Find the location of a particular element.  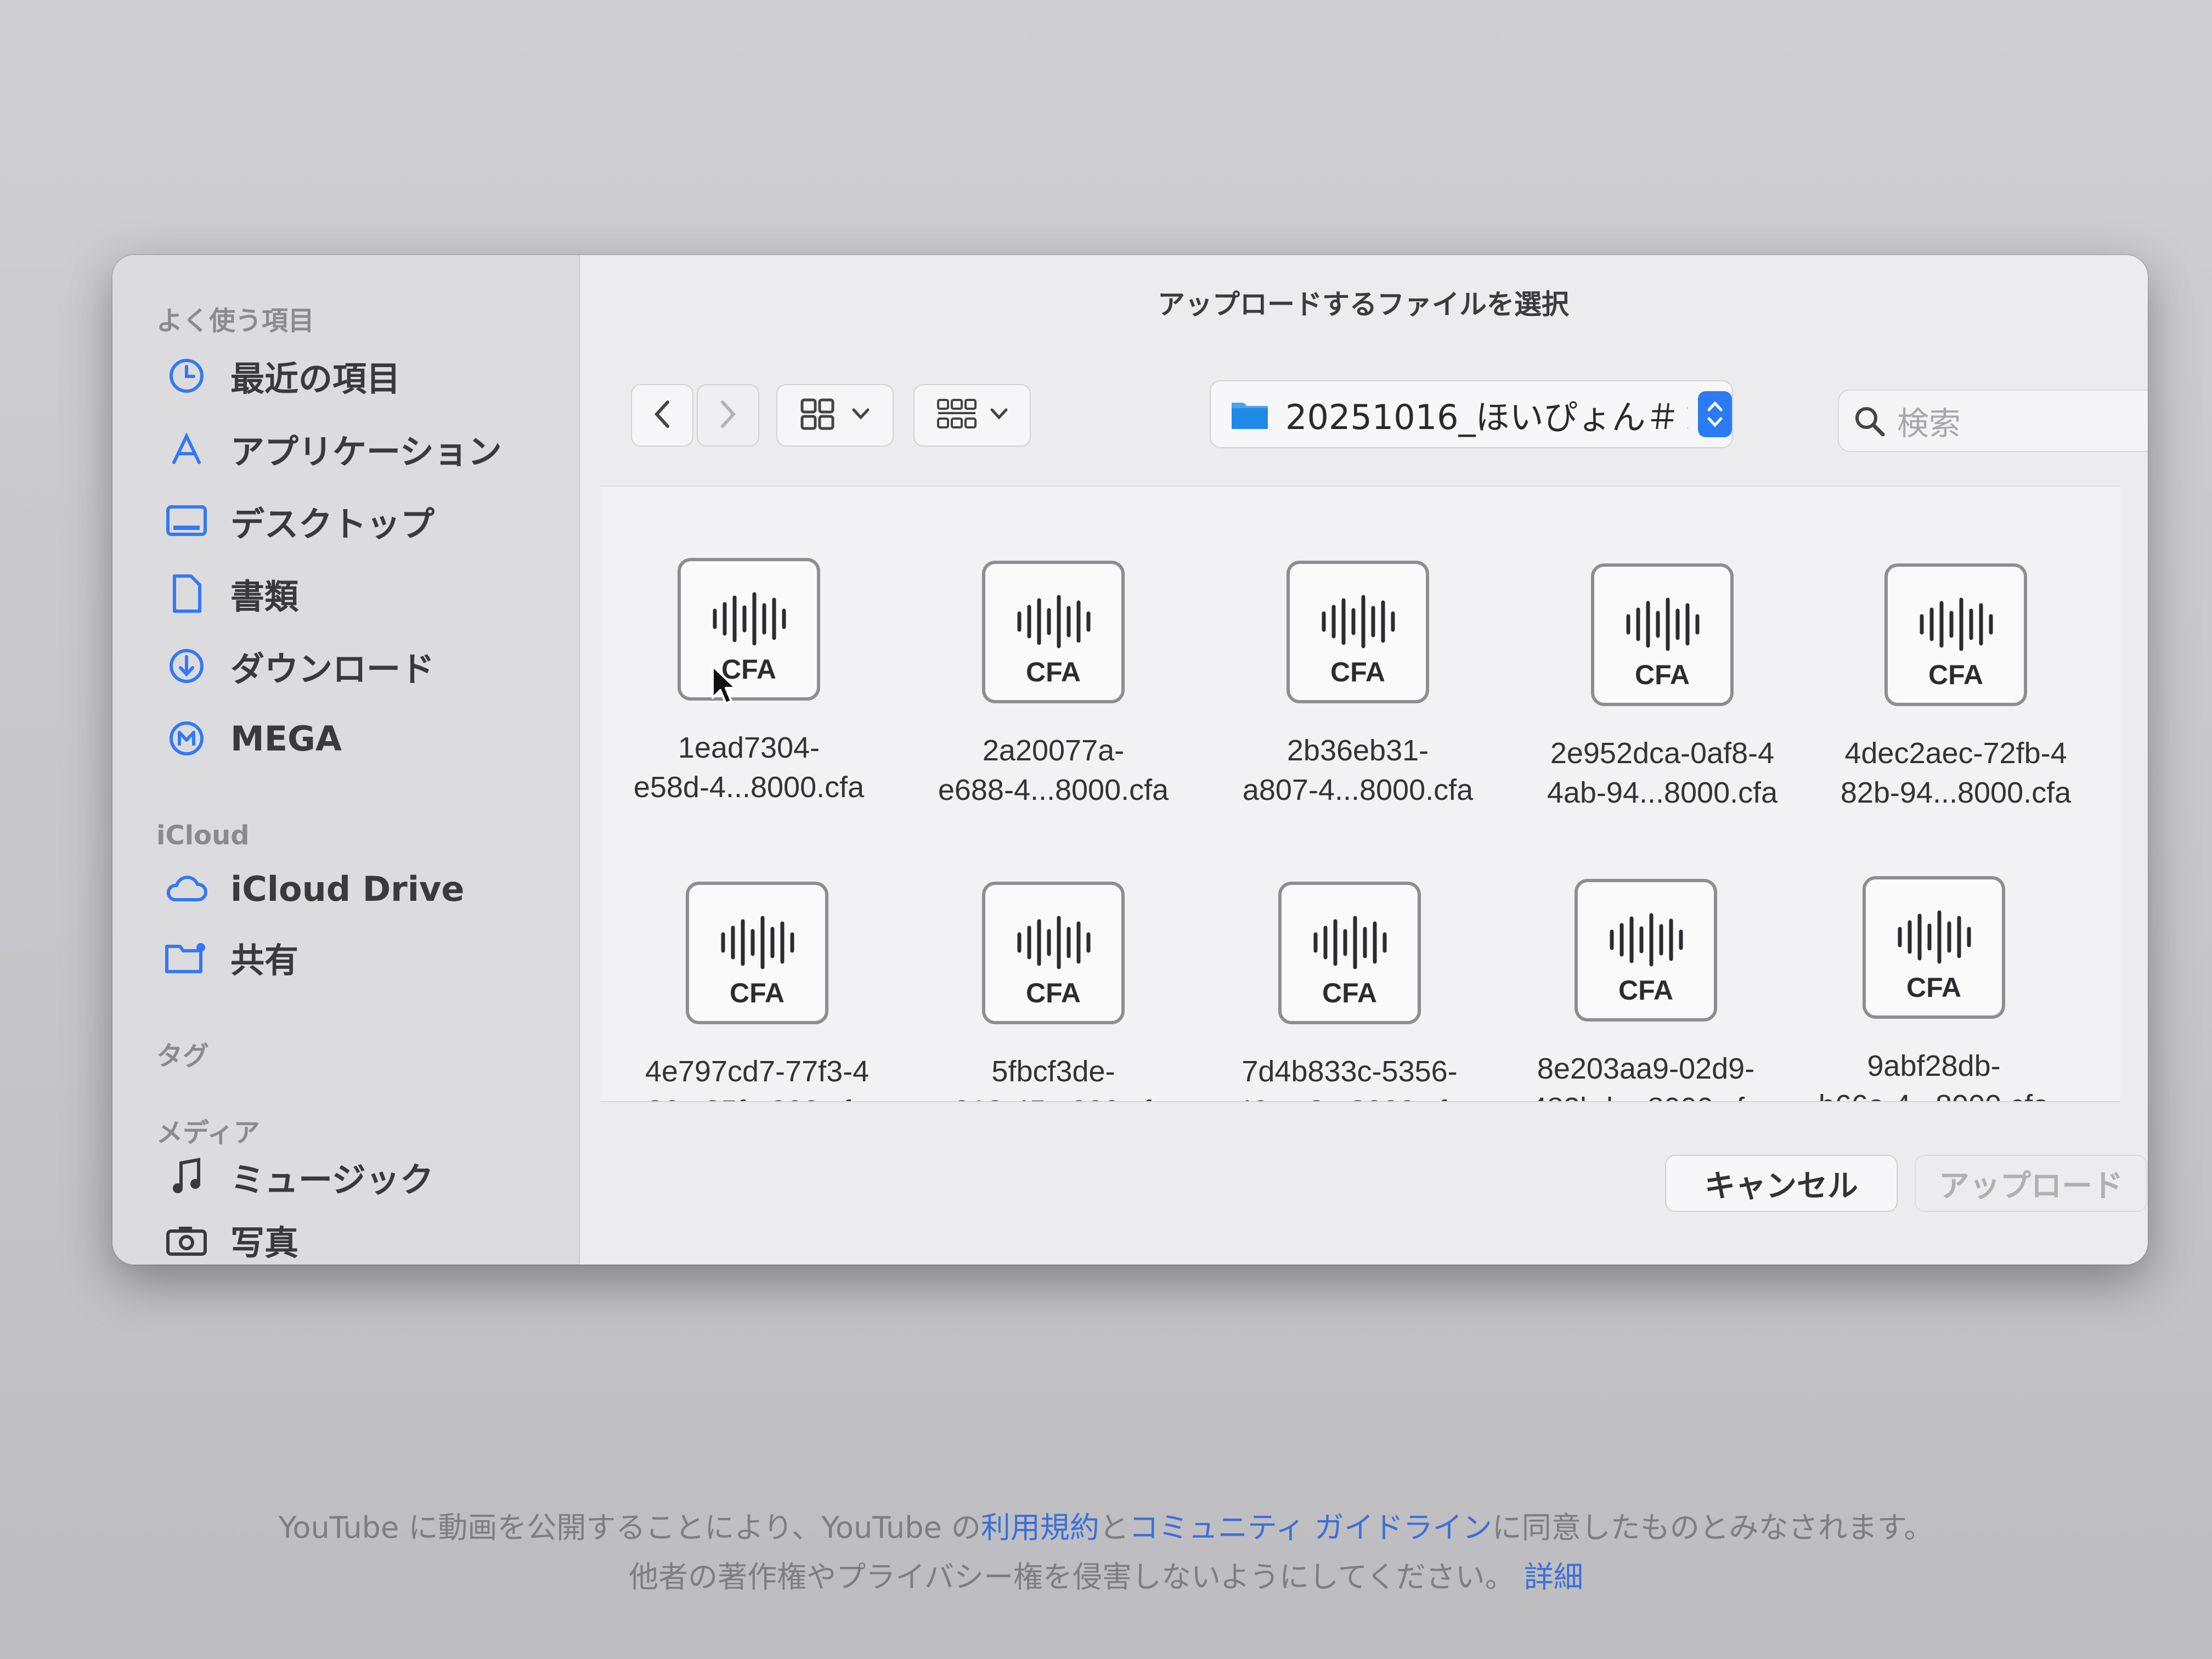

search-field: 検索 is located at coordinates (1993, 421).